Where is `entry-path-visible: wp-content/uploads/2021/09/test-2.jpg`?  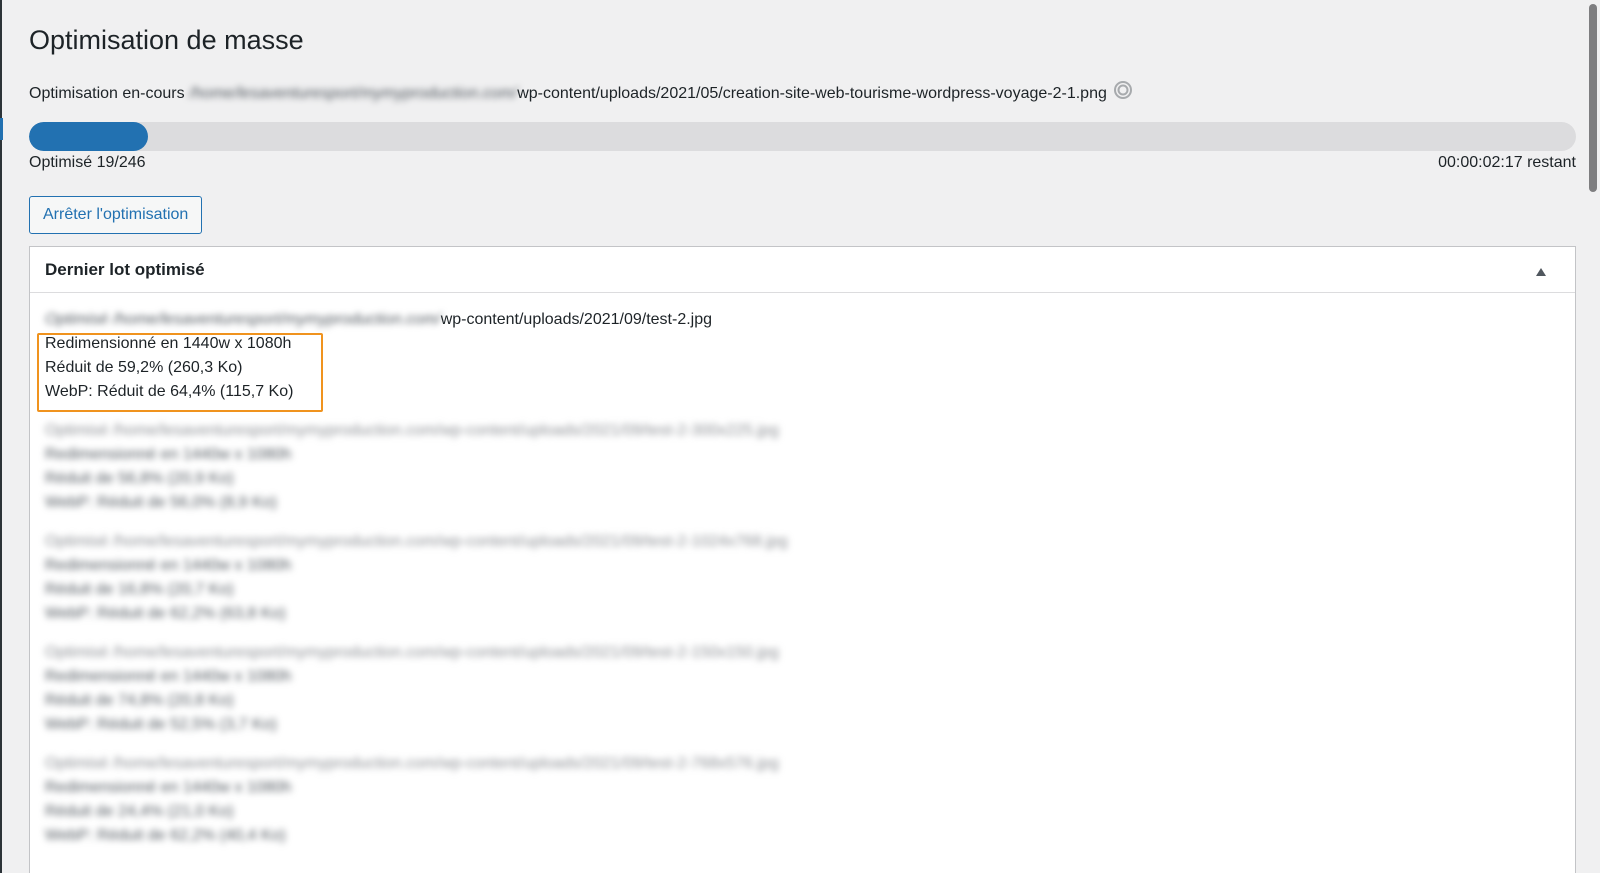 entry-path-visible: wp-content/uploads/2021/09/test-2.jpg is located at coordinates (576, 319).